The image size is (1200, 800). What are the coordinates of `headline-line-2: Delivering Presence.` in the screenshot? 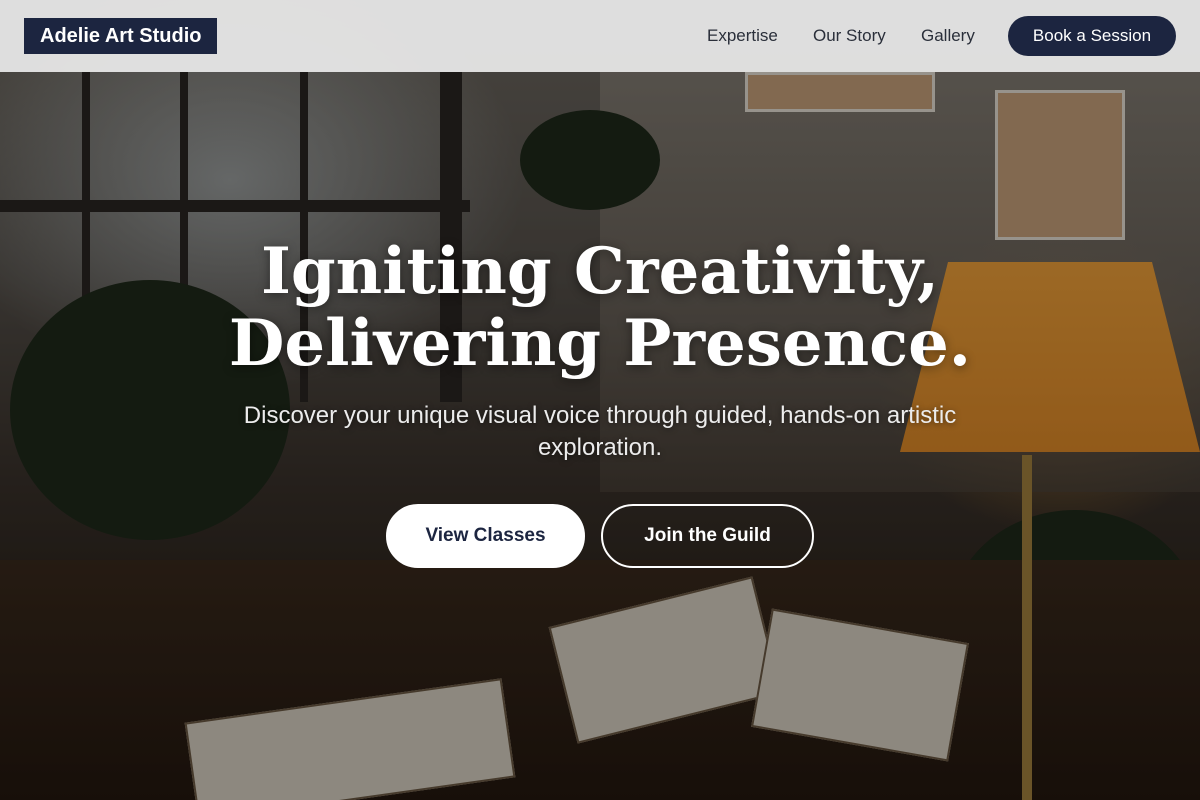 It's located at (600, 343).